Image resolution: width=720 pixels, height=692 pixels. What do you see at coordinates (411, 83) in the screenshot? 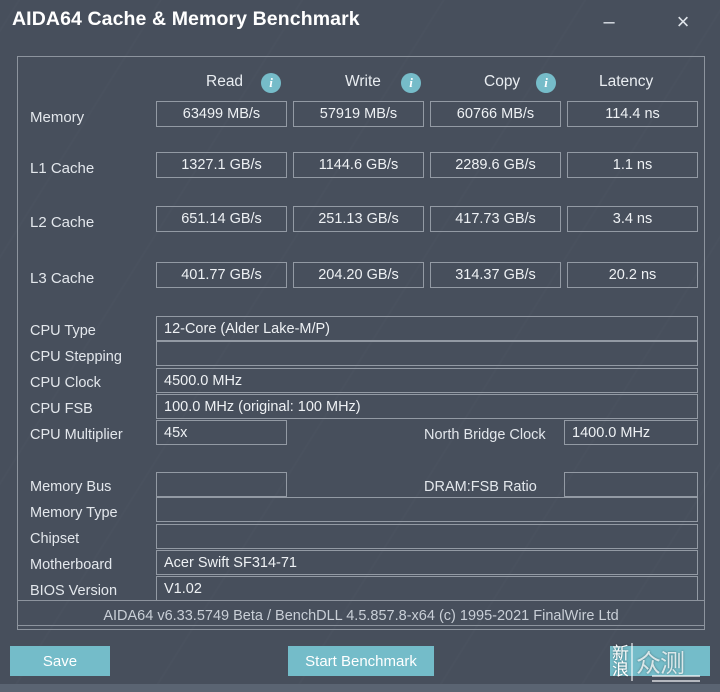
I see `info-icon-write: i` at bounding box center [411, 83].